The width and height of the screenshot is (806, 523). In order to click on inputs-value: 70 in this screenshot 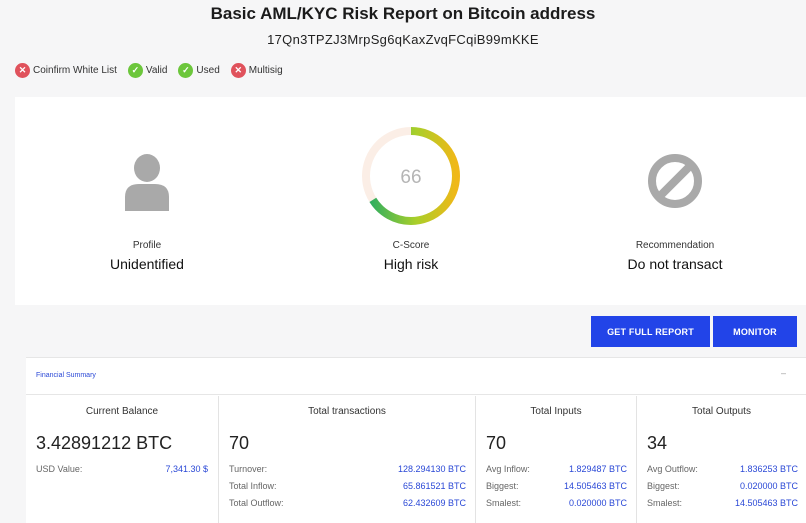, I will do `click(496, 443)`.